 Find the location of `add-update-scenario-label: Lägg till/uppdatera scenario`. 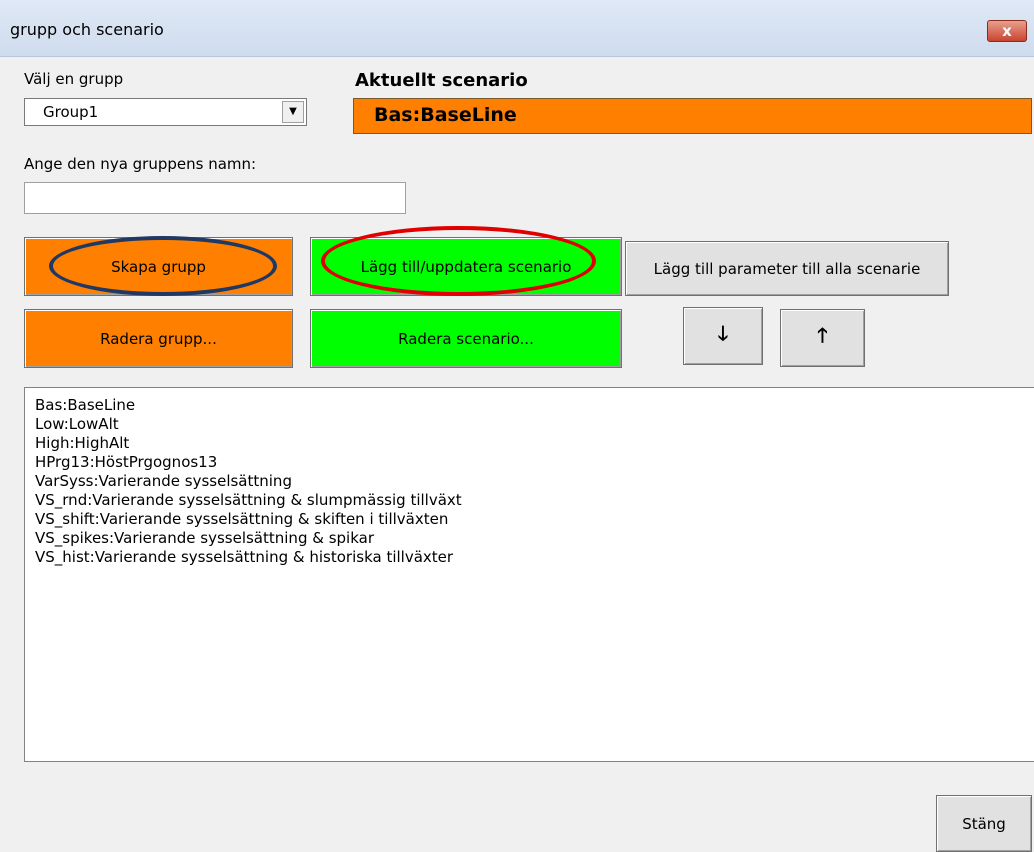

add-update-scenario-label: Lägg till/uppdatera scenario is located at coordinates (466, 266).